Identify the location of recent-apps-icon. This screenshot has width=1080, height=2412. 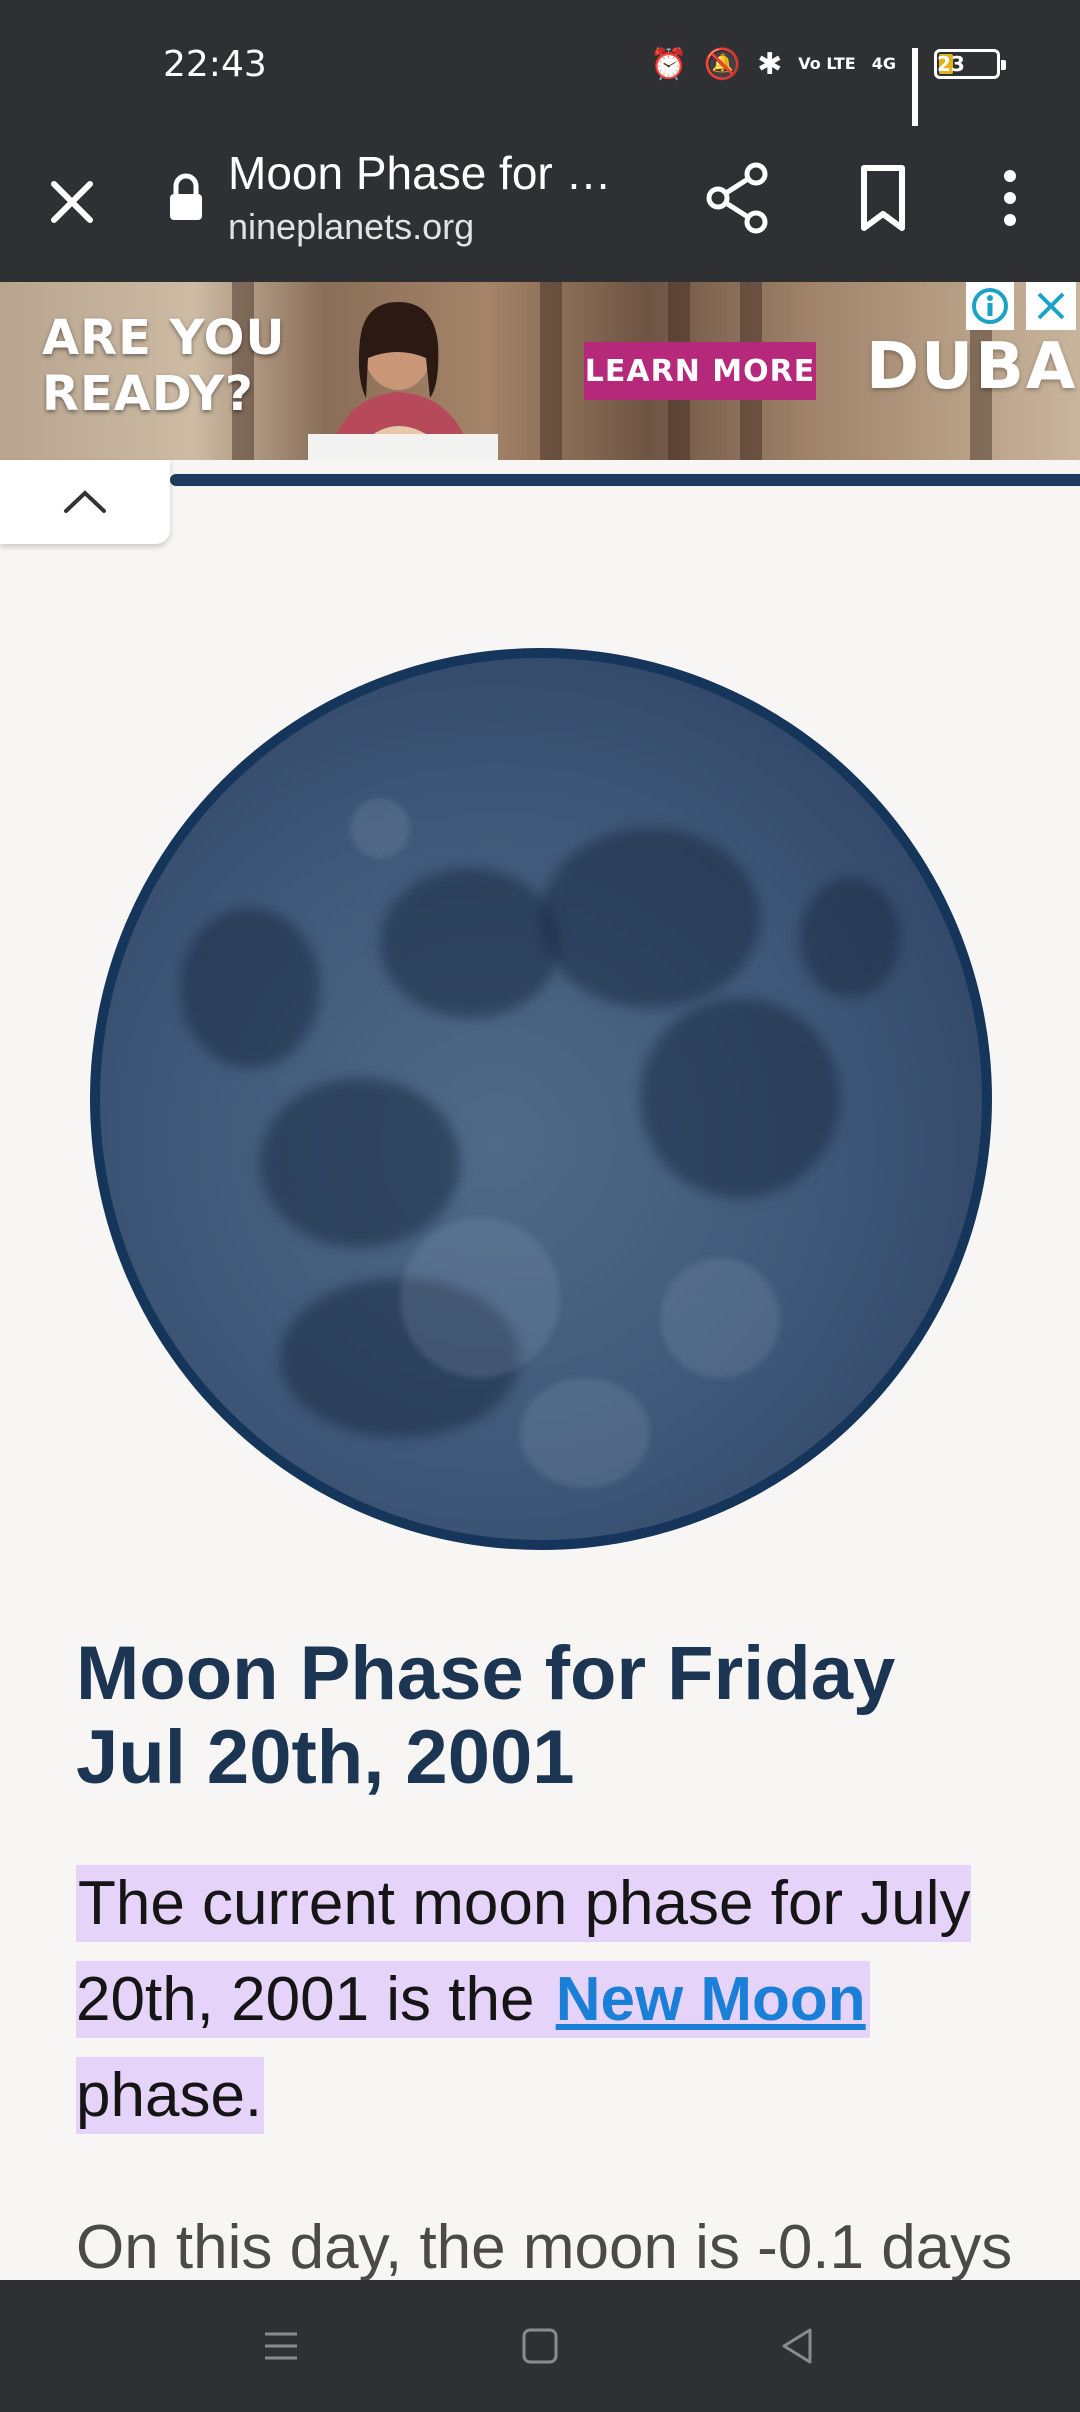
(281, 2346).